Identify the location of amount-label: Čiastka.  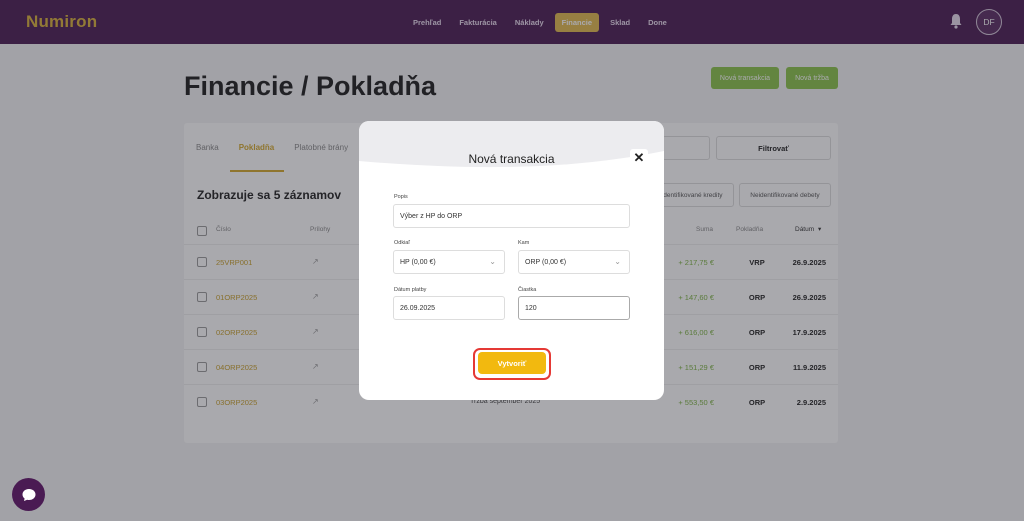
(527, 290).